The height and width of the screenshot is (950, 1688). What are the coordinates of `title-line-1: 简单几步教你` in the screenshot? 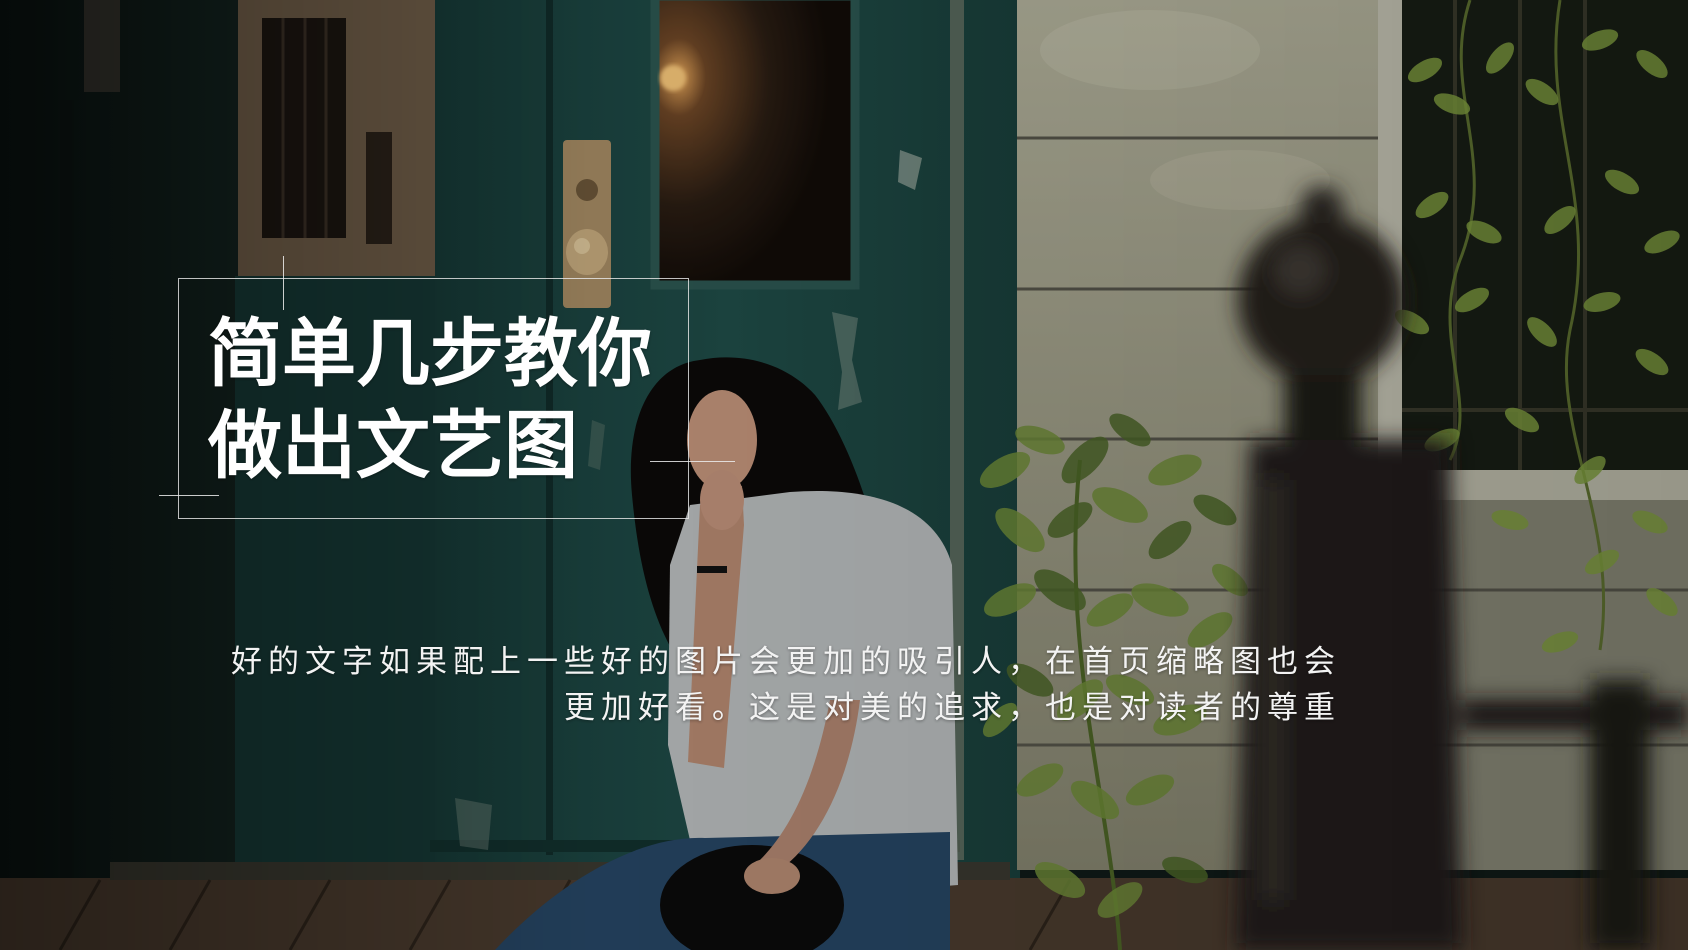 It's located at (430, 355).